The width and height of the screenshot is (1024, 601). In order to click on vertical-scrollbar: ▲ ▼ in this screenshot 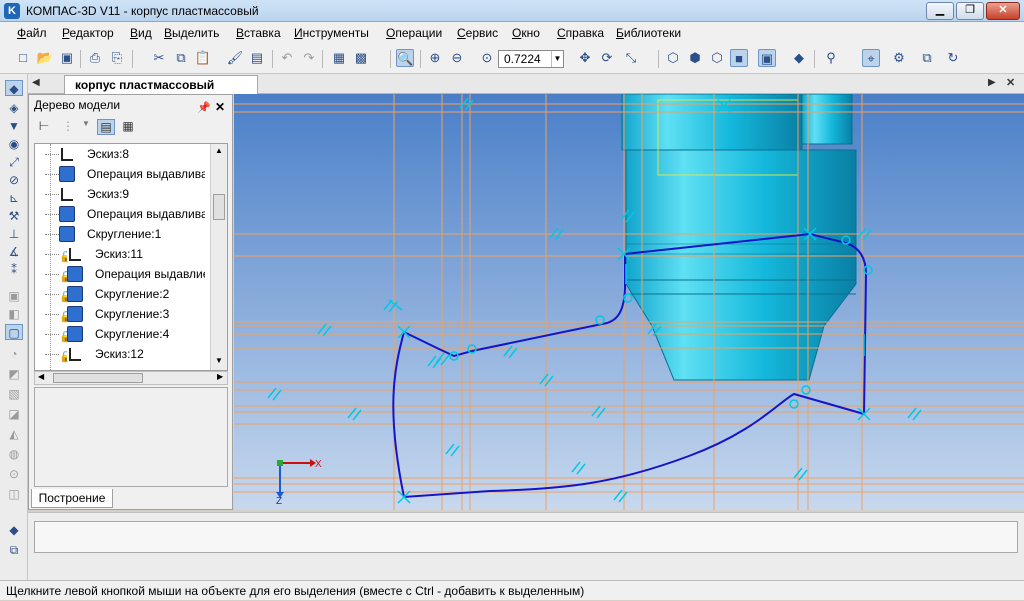, I will do `click(218, 257)`.